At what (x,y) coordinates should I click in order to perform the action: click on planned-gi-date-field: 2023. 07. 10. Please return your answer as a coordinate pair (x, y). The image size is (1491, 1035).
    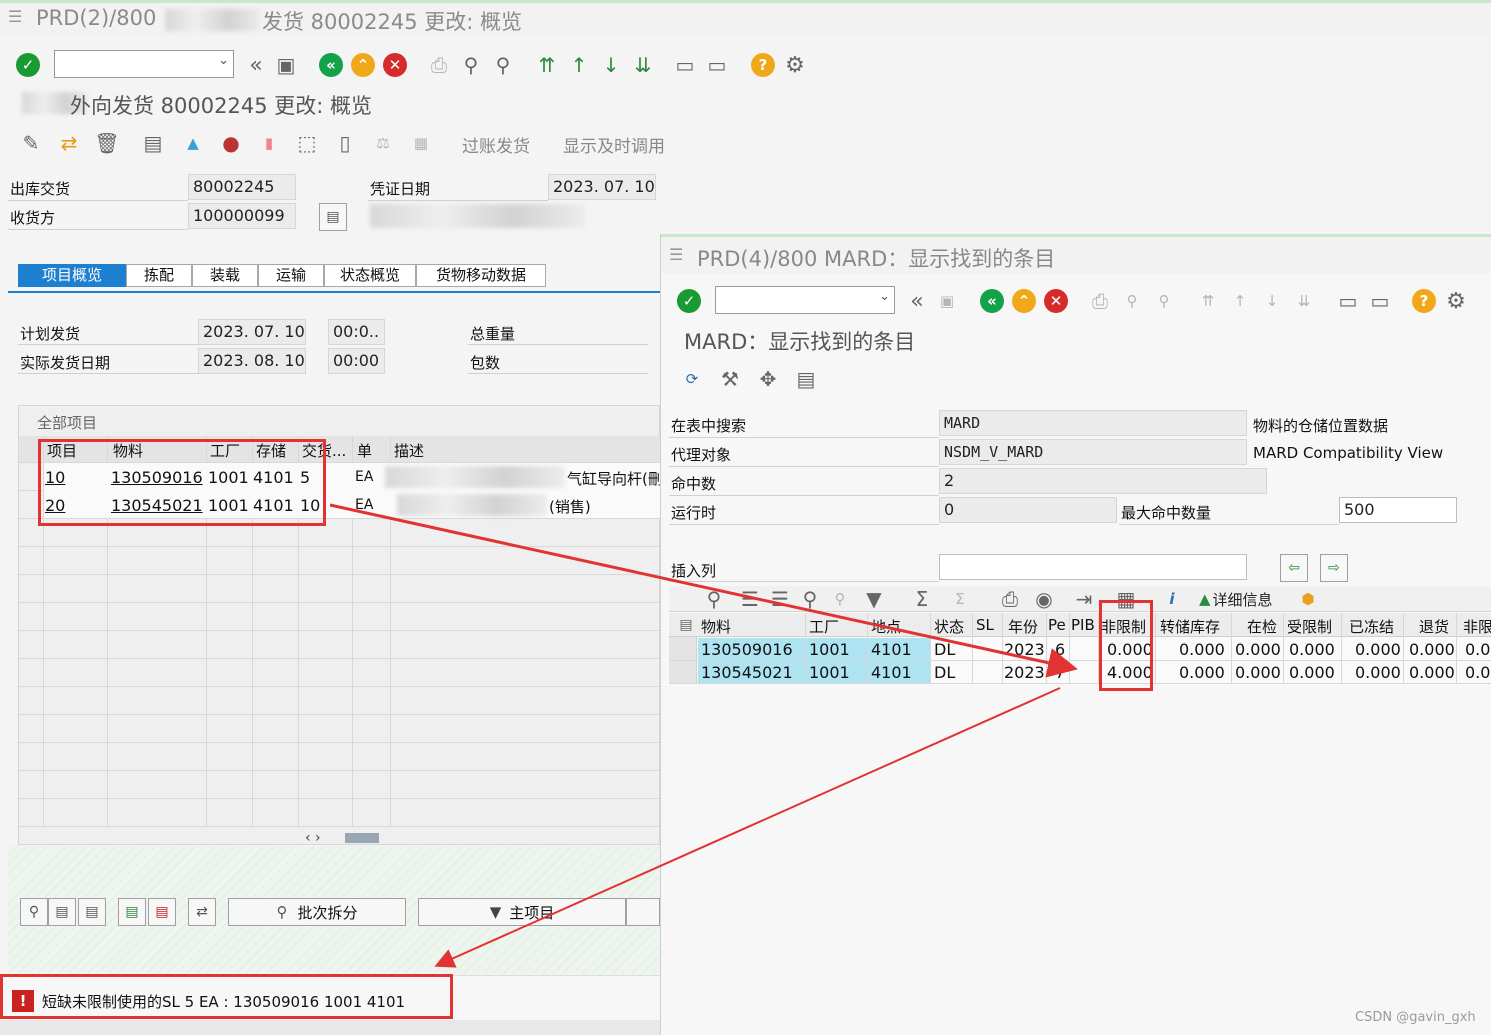
    Looking at the image, I should click on (252, 332).